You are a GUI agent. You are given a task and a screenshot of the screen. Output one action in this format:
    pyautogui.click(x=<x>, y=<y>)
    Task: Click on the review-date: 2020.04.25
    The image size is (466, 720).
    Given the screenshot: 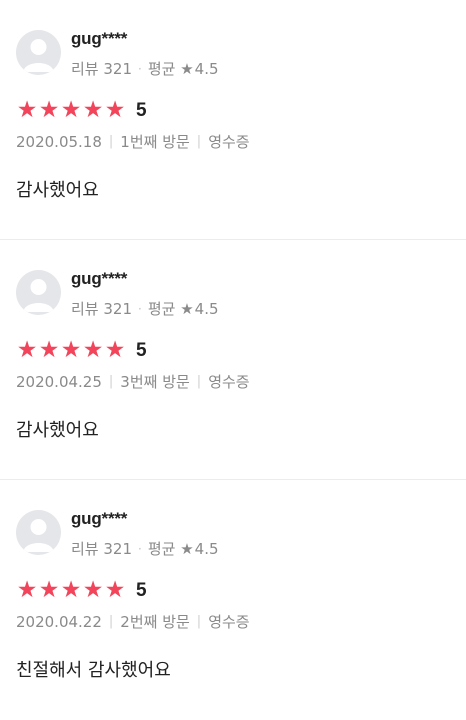 What is the action you would take?
    pyautogui.click(x=59, y=381)
    